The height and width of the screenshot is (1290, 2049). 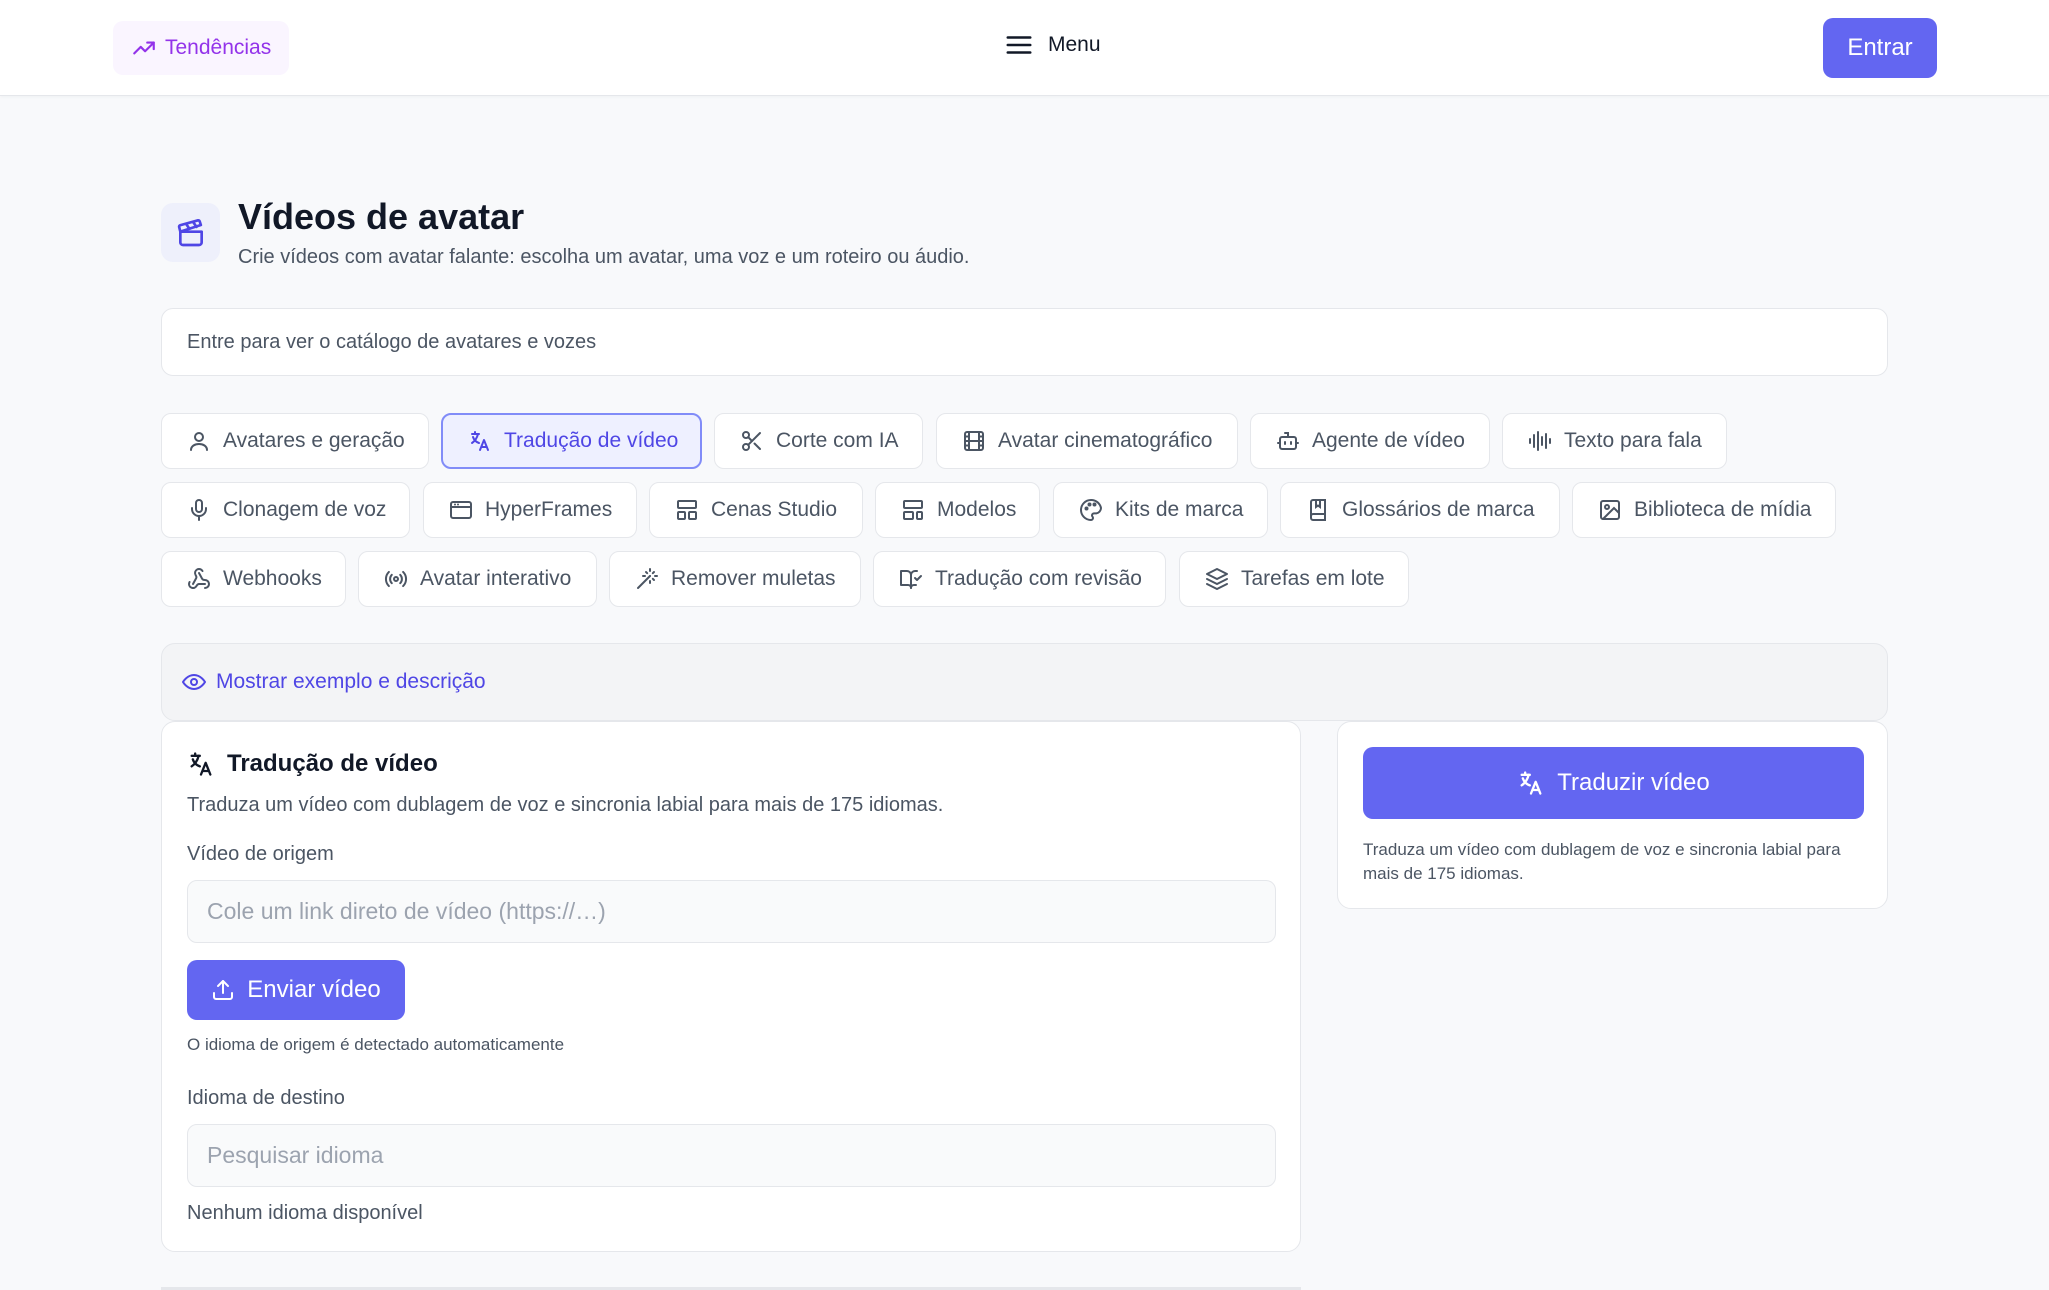 I want to click on tab-avatar-interativo: Avatar interativo, so click(x=477, y=579).